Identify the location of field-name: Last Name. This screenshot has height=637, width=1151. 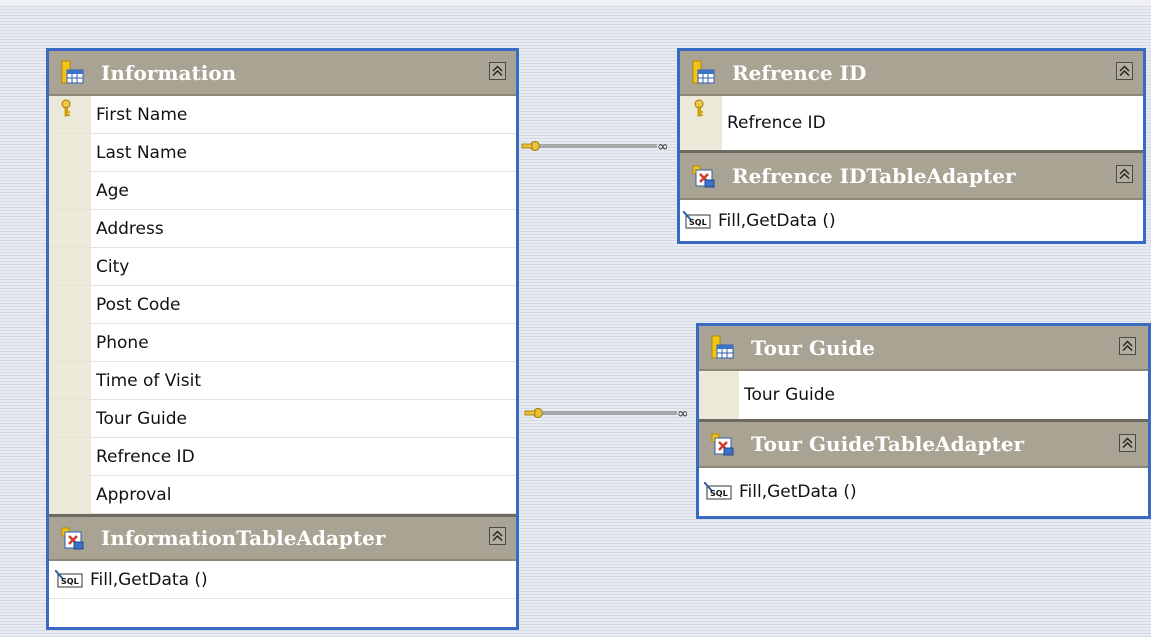
(141, 152).